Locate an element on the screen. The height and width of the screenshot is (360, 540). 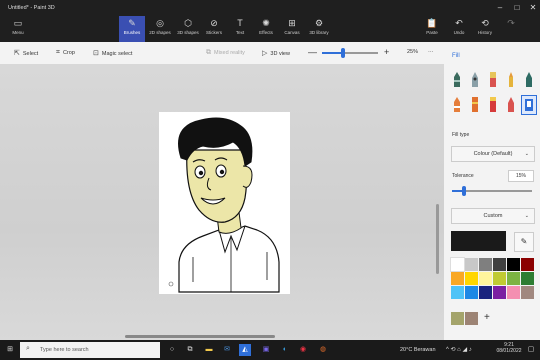
pencil-icon is located at coordinates (529, 79).